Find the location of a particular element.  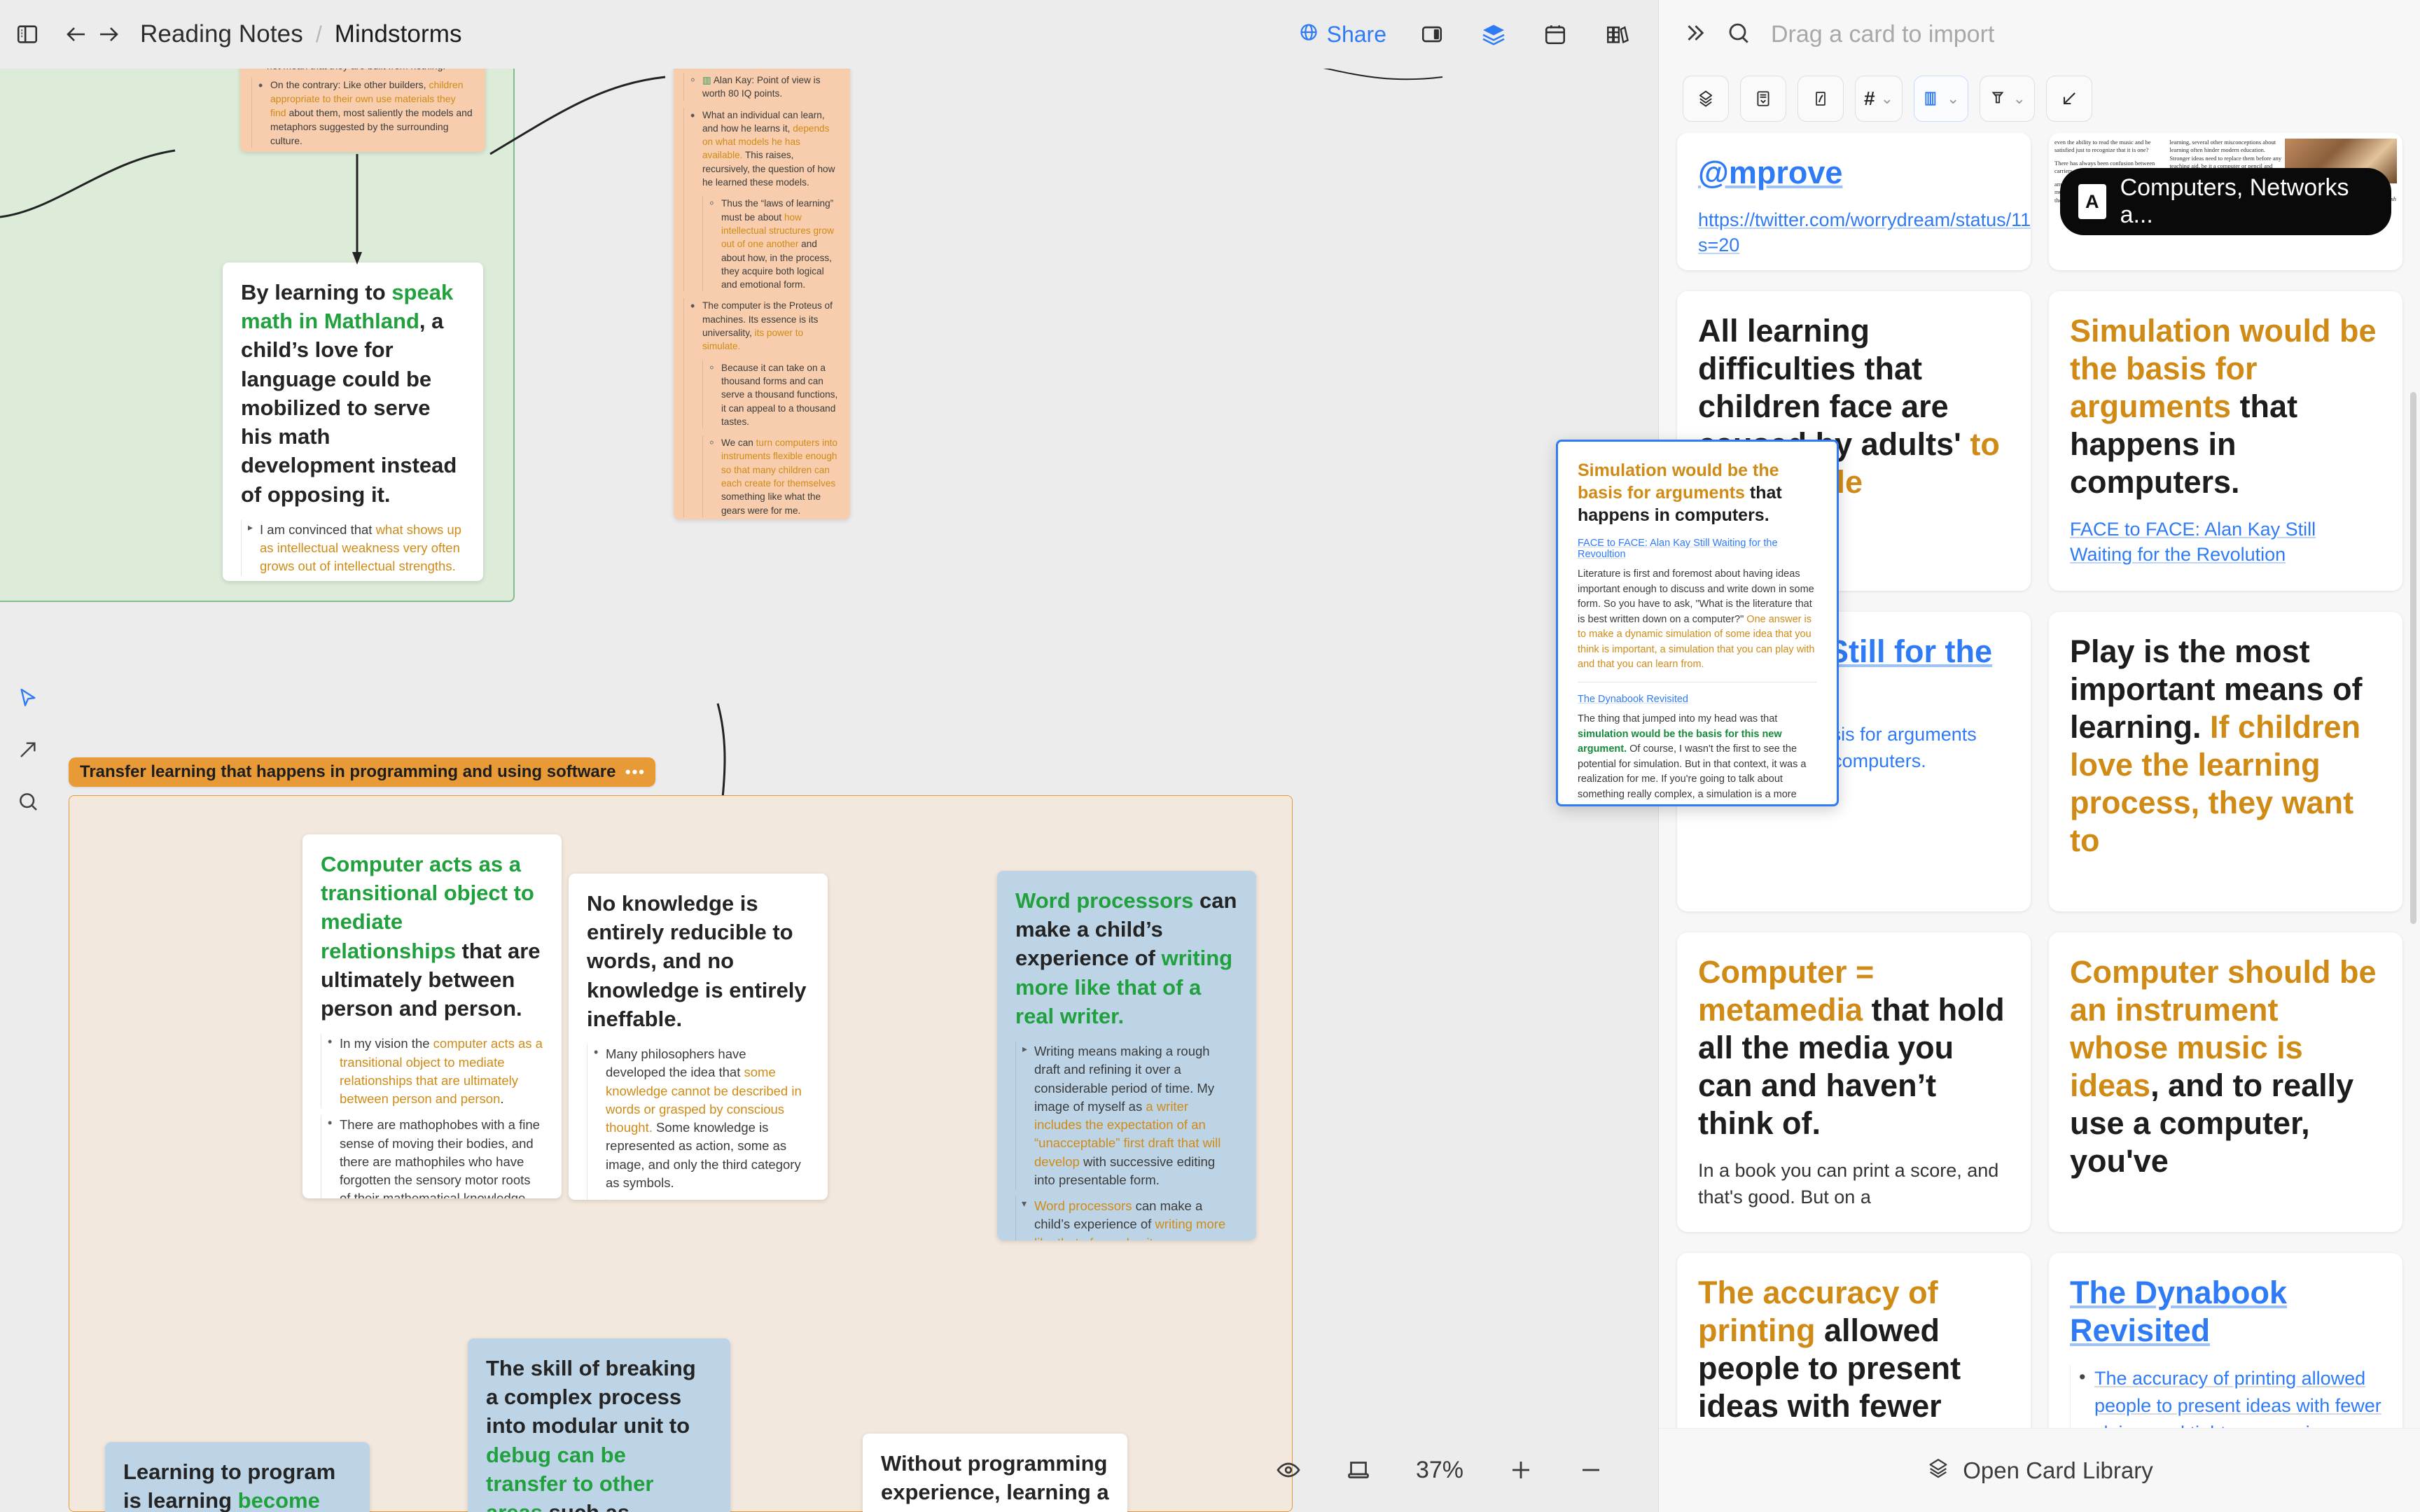

zoom-in-button is located at coordinates (1521, 1470).